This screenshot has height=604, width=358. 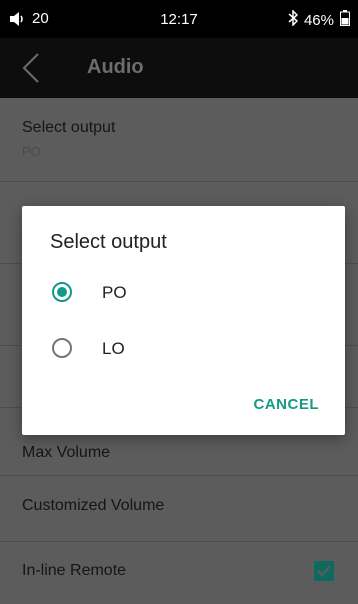 What do you see at coordinates (69, 127) in the screenshot?
I see `setting-label: Select output` at bounding box center [69, 127].